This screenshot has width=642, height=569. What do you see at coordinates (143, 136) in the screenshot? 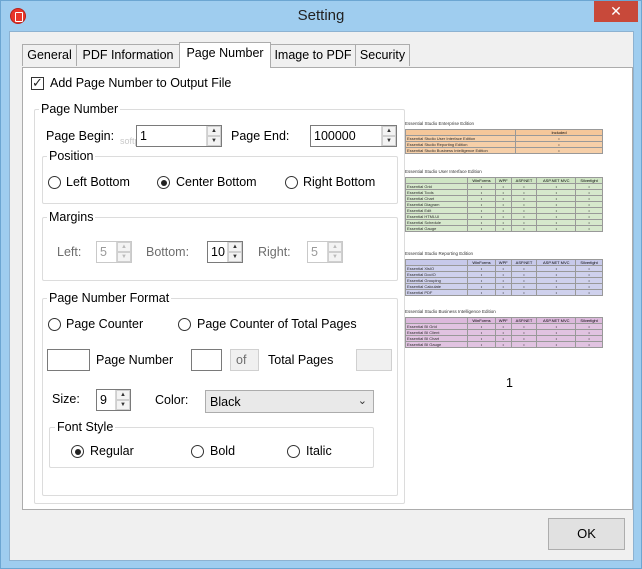
I see `page-begin-value: 1` at bounding box center [143, 136].